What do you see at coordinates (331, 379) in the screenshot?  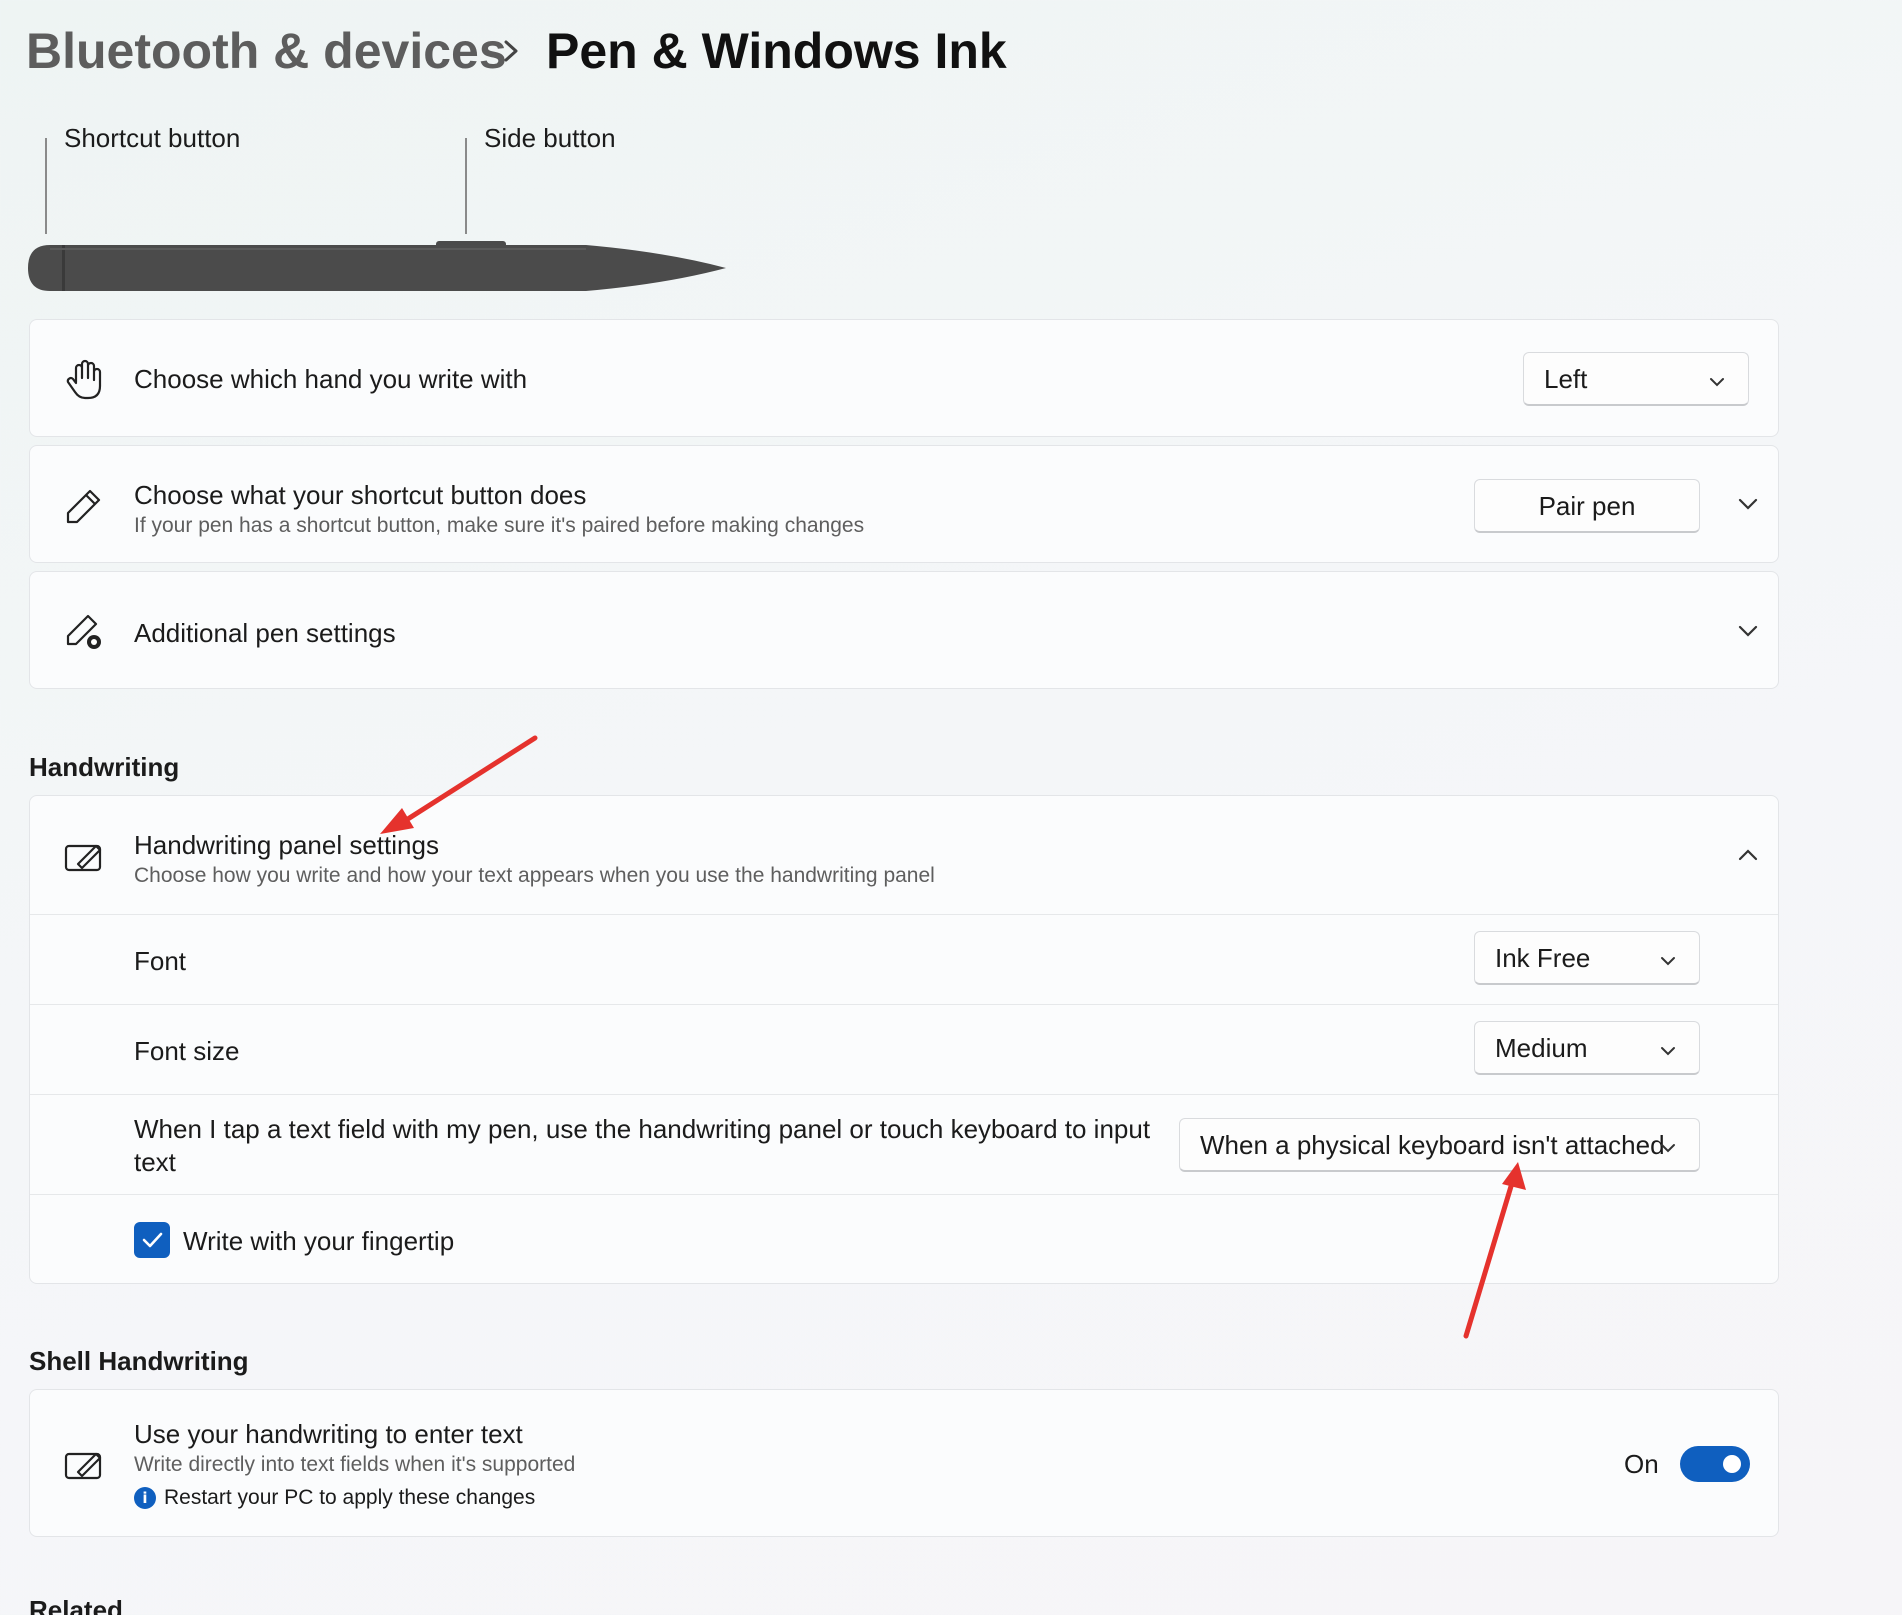 I see `hand-setting-title: Choose which hand you write with` at bounding box center [331, 379].